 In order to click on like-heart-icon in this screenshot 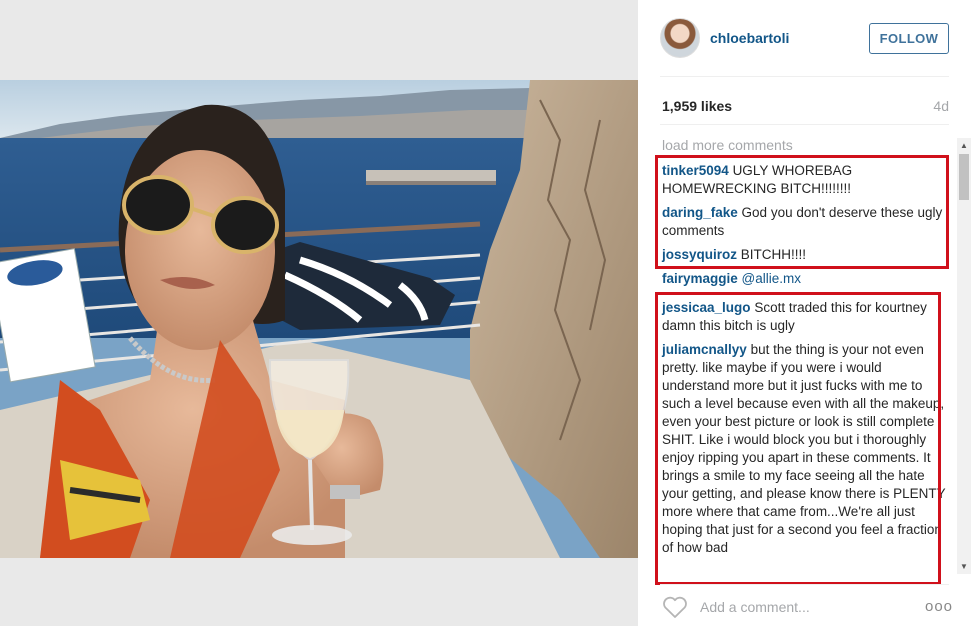, I will do `click(675, 607)`.